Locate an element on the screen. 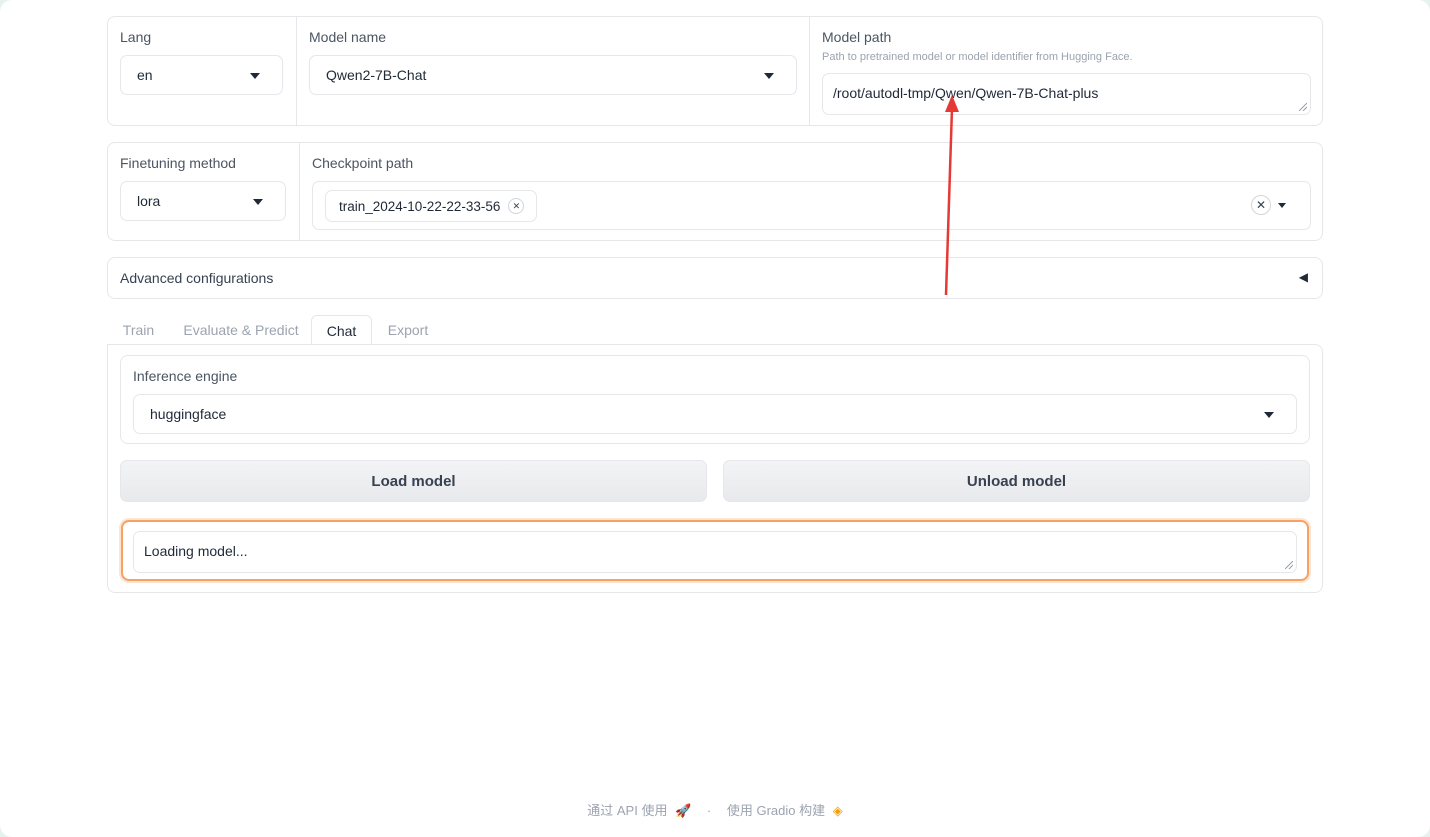  model-name-dropdown: Qwen2-7B-Chat is located at coordinates (553, 75).